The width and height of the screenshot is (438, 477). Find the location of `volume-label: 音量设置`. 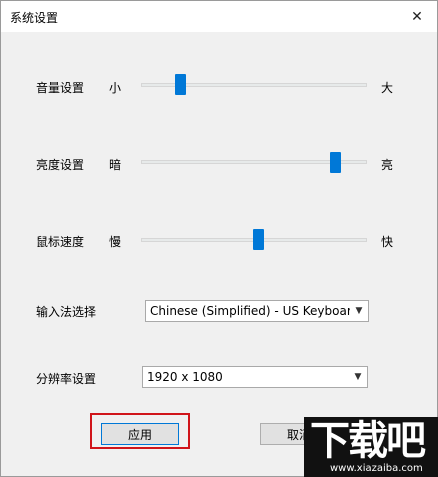

volume-label: 音量设置 is located at coordinates (60, 88).